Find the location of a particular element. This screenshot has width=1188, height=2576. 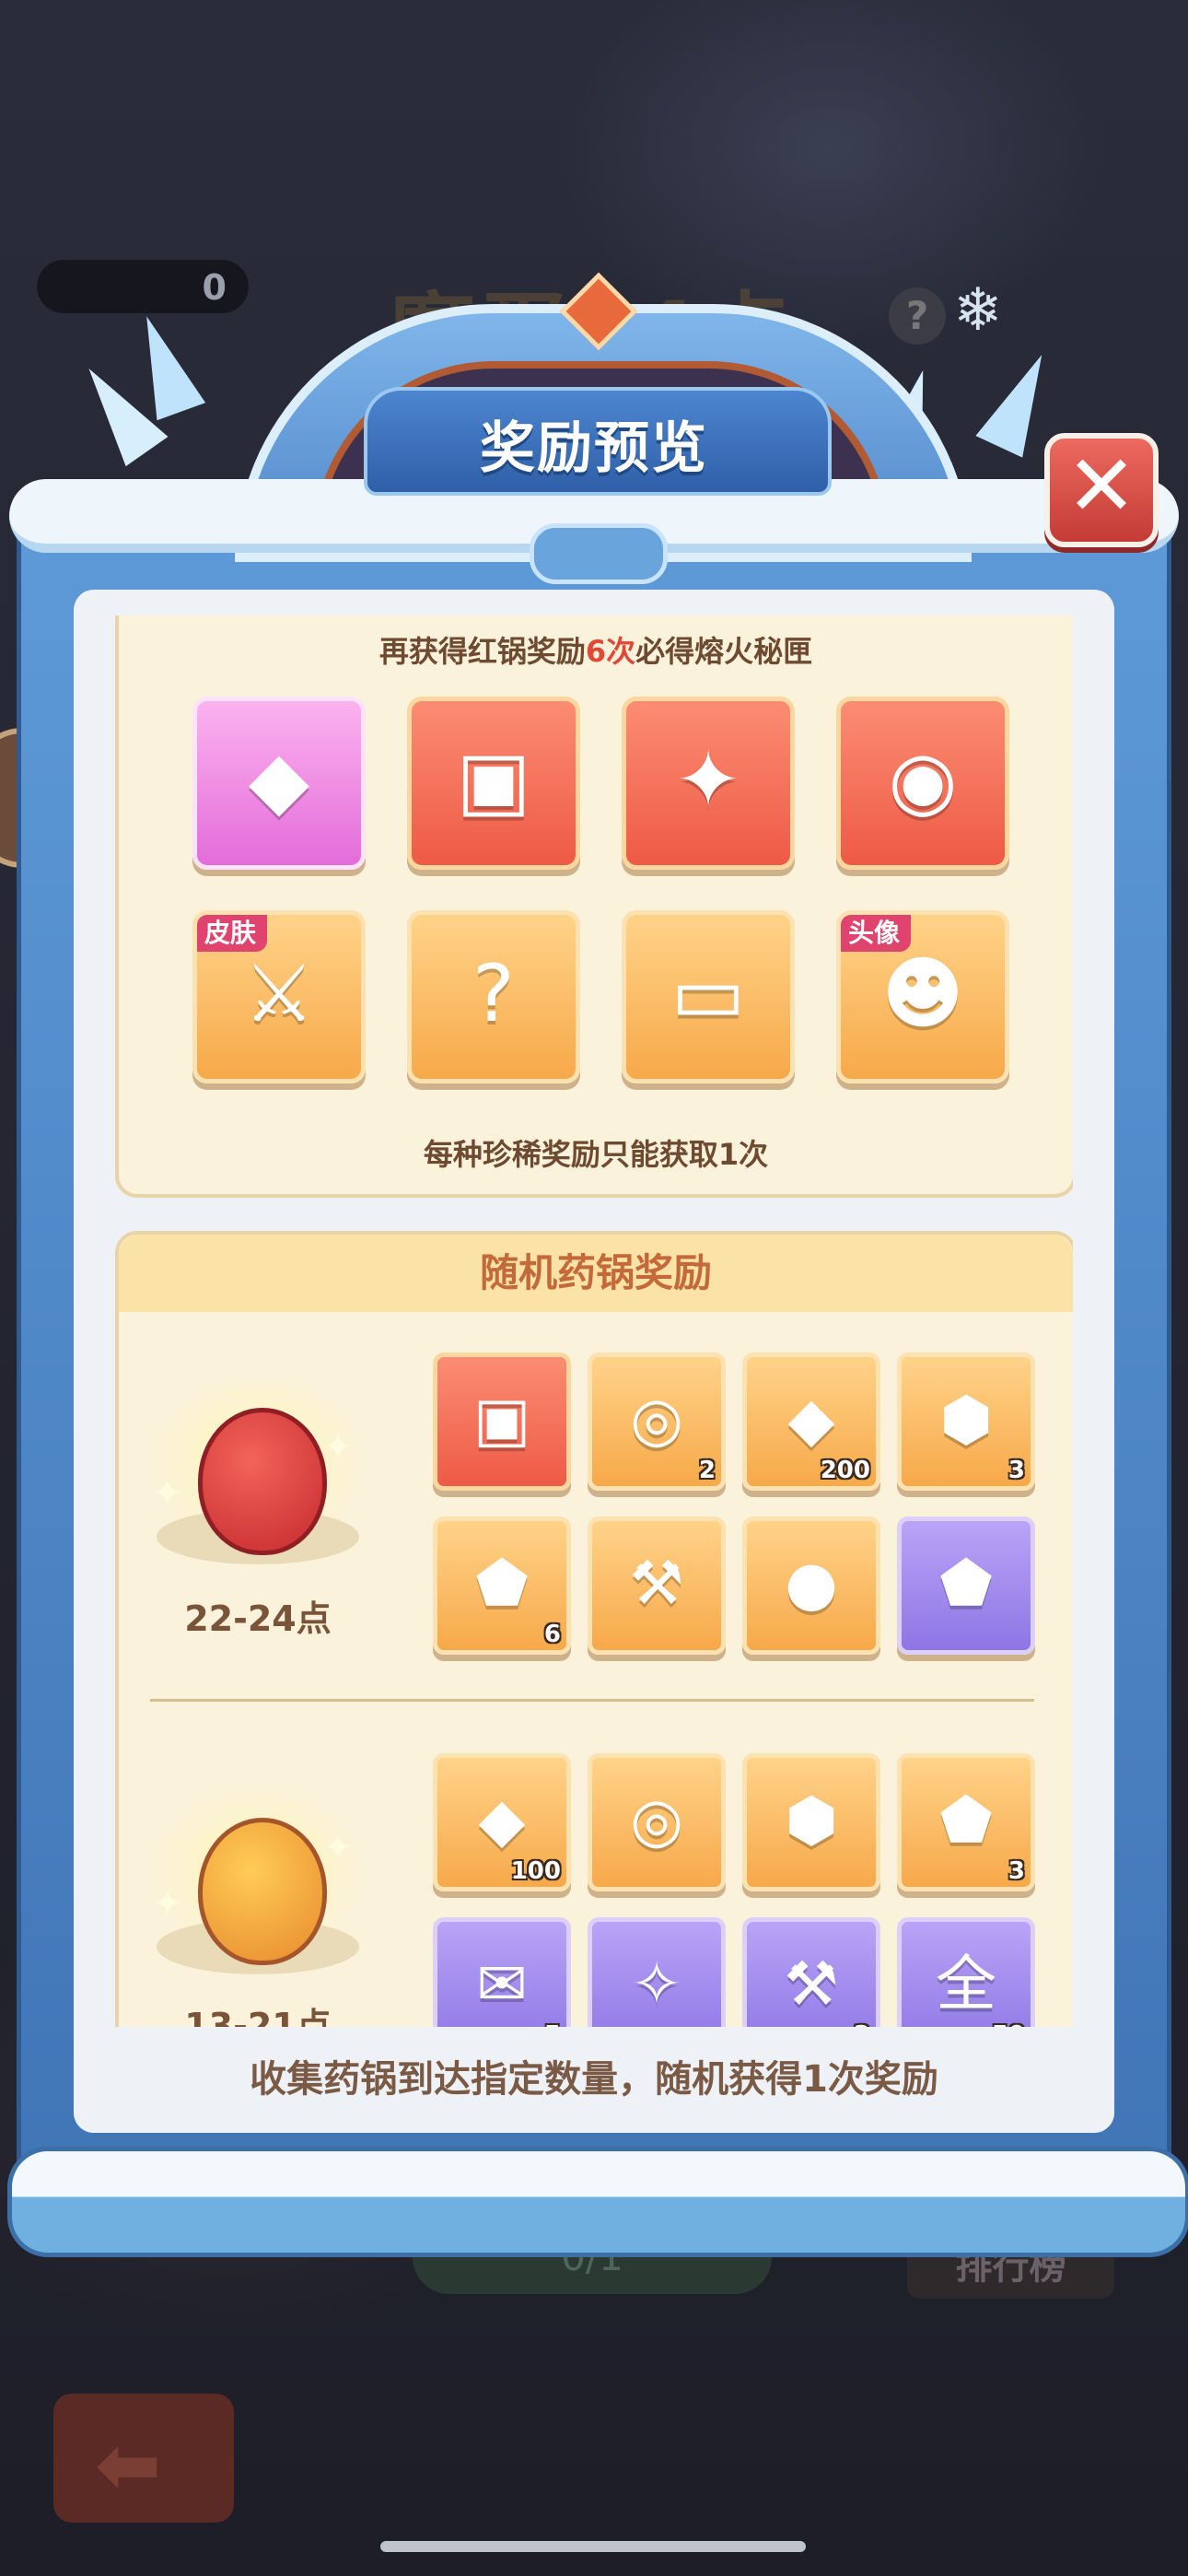

rare-header-prefix: 再获得红锅奖励 is located at coordinates (482, 651).